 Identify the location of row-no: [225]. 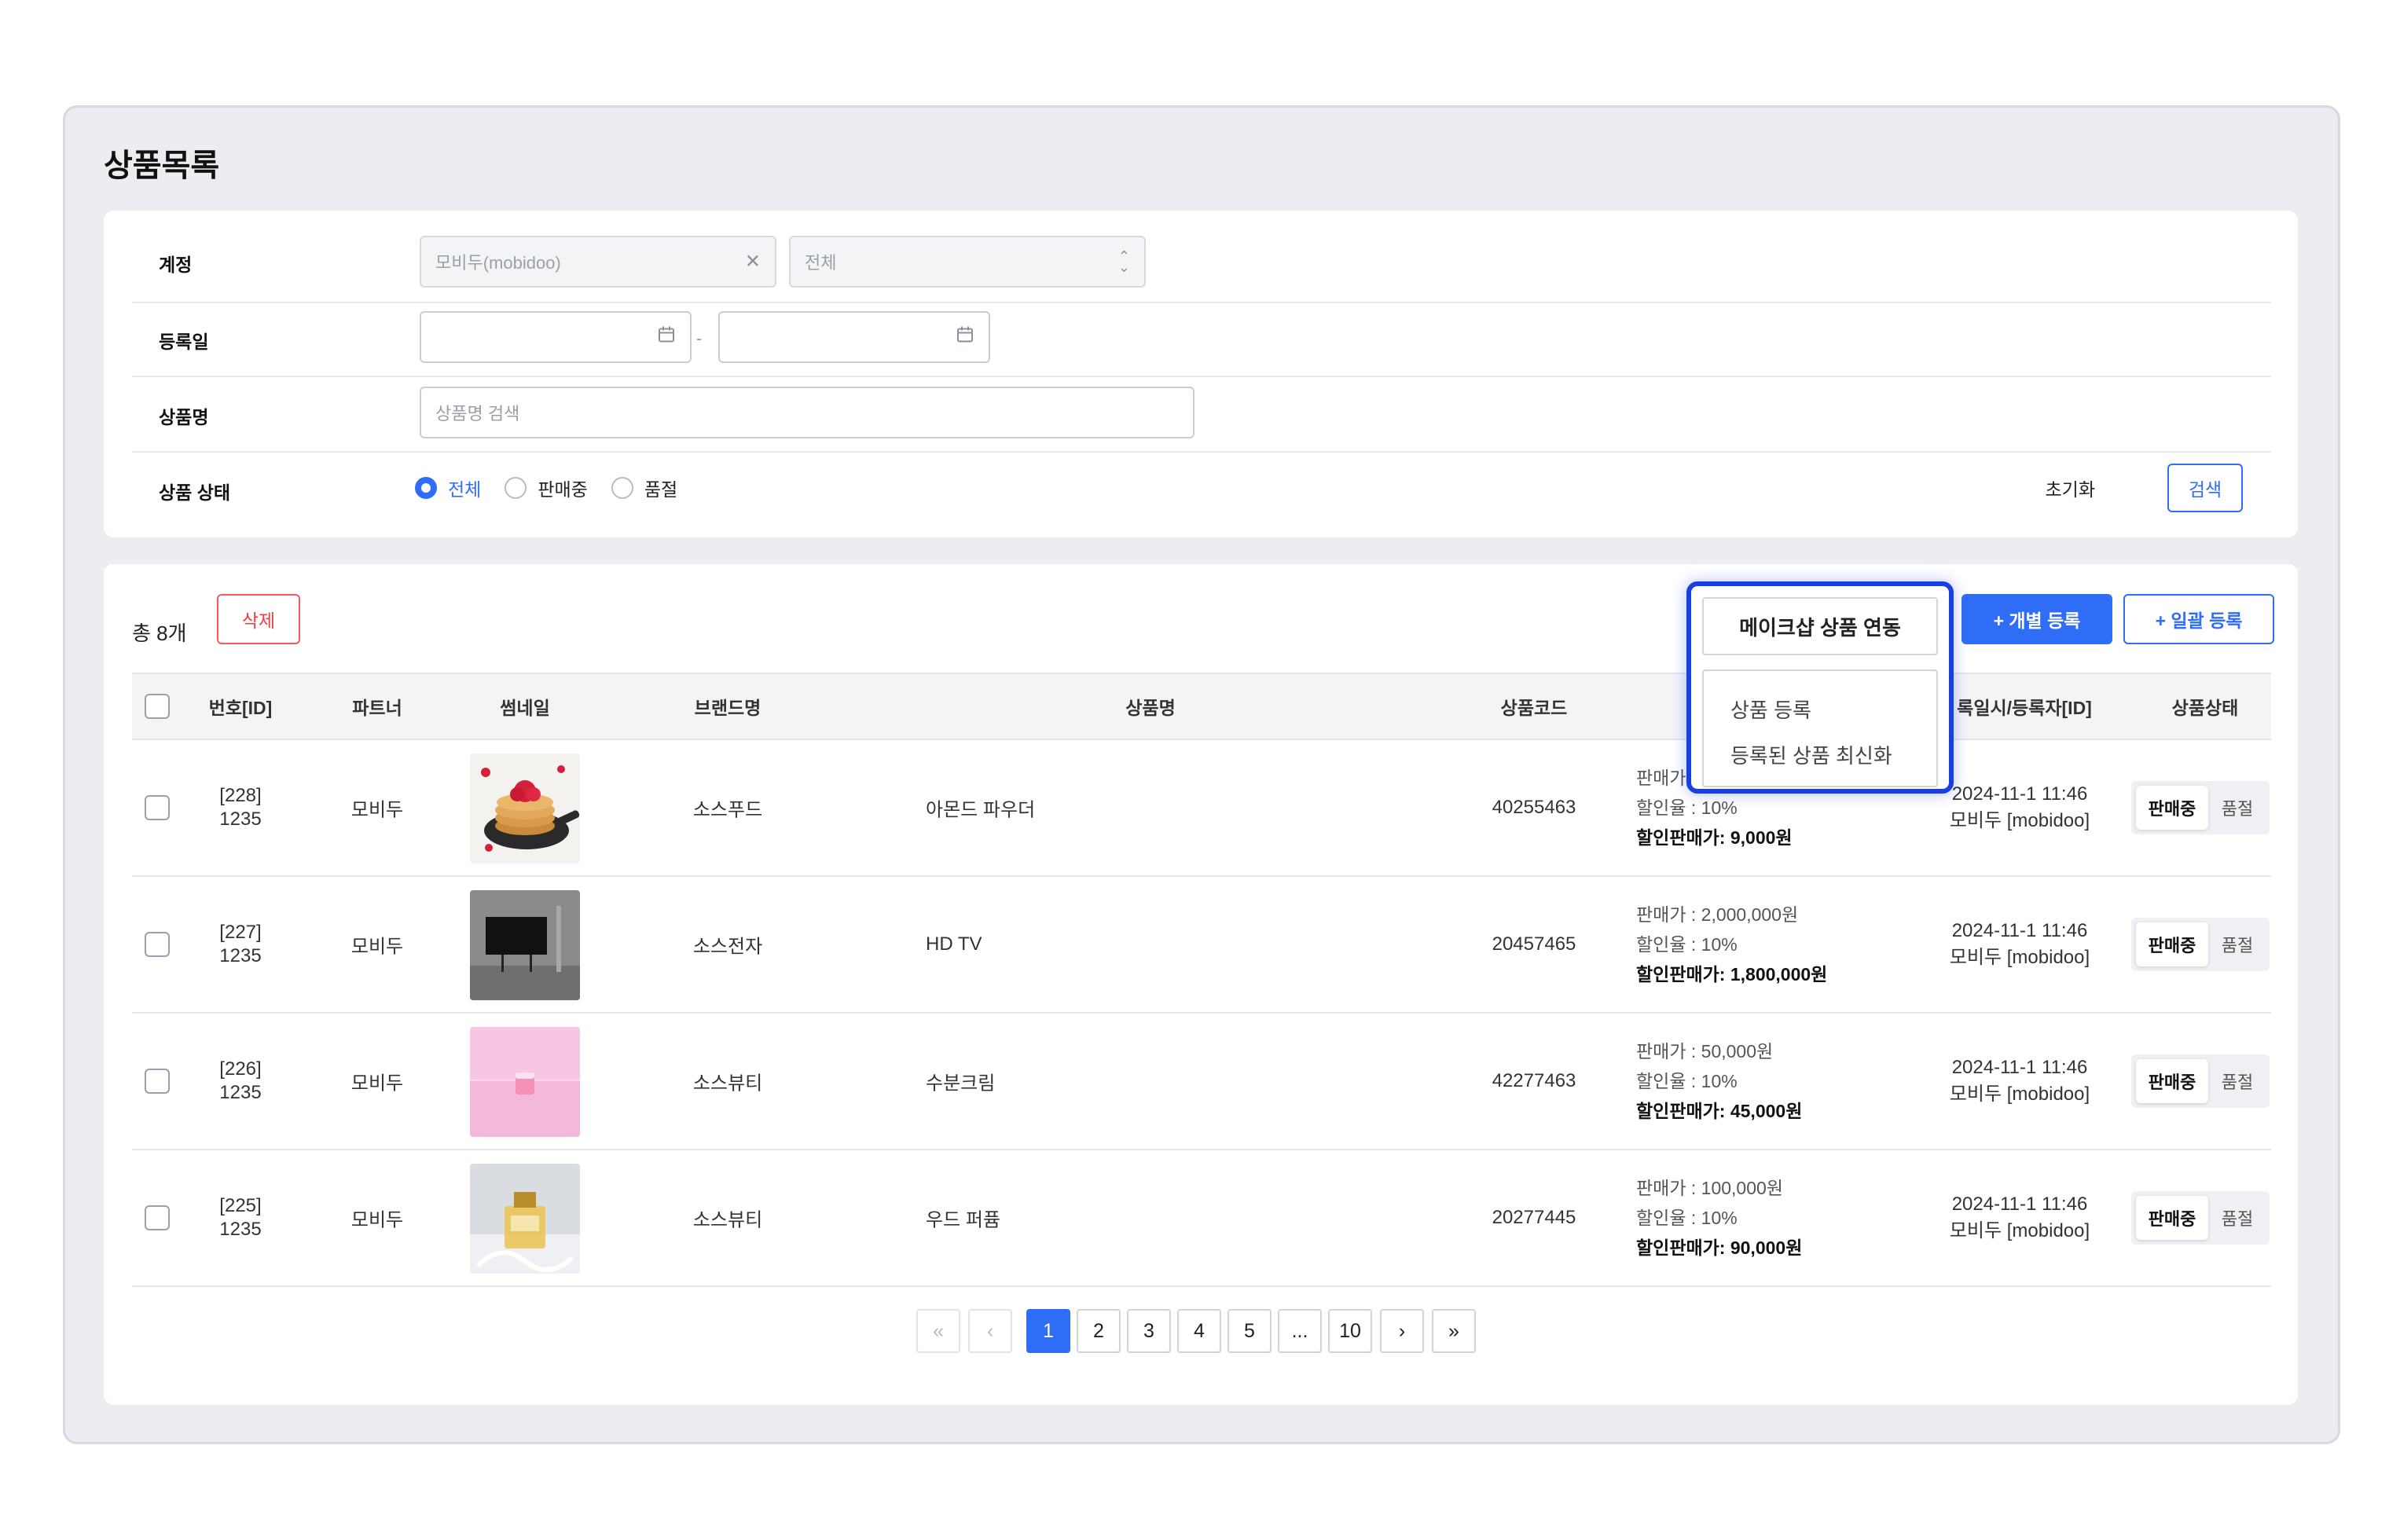
(240, 1205).